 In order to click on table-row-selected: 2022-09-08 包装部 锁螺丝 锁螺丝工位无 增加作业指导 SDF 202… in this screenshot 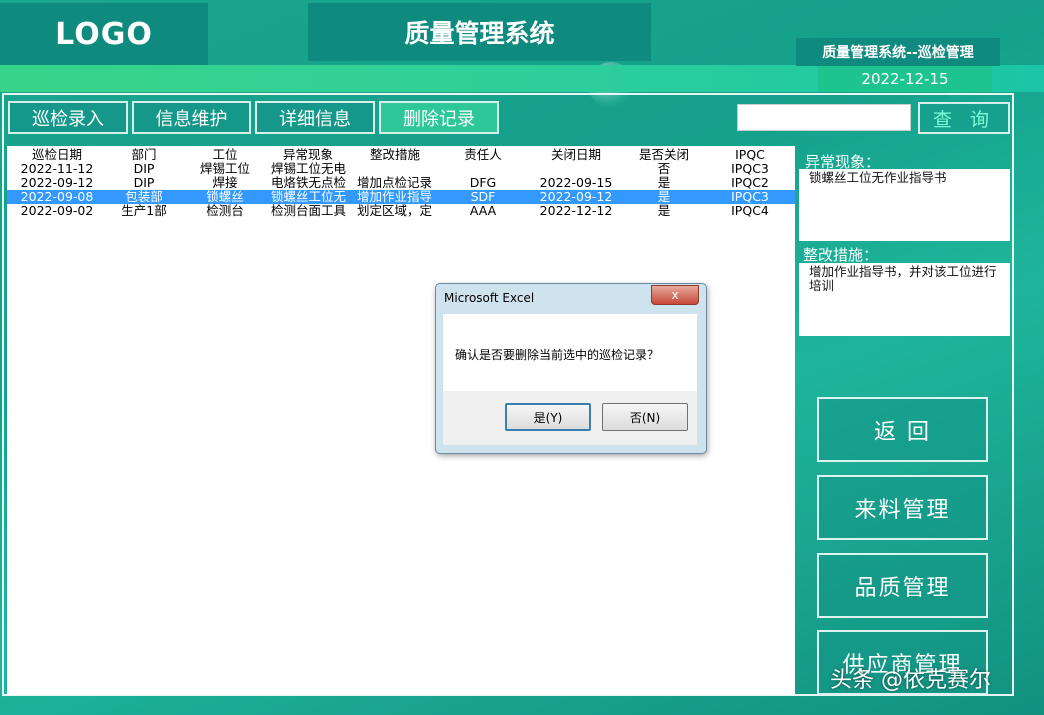, I will do `click(401, 197)`.